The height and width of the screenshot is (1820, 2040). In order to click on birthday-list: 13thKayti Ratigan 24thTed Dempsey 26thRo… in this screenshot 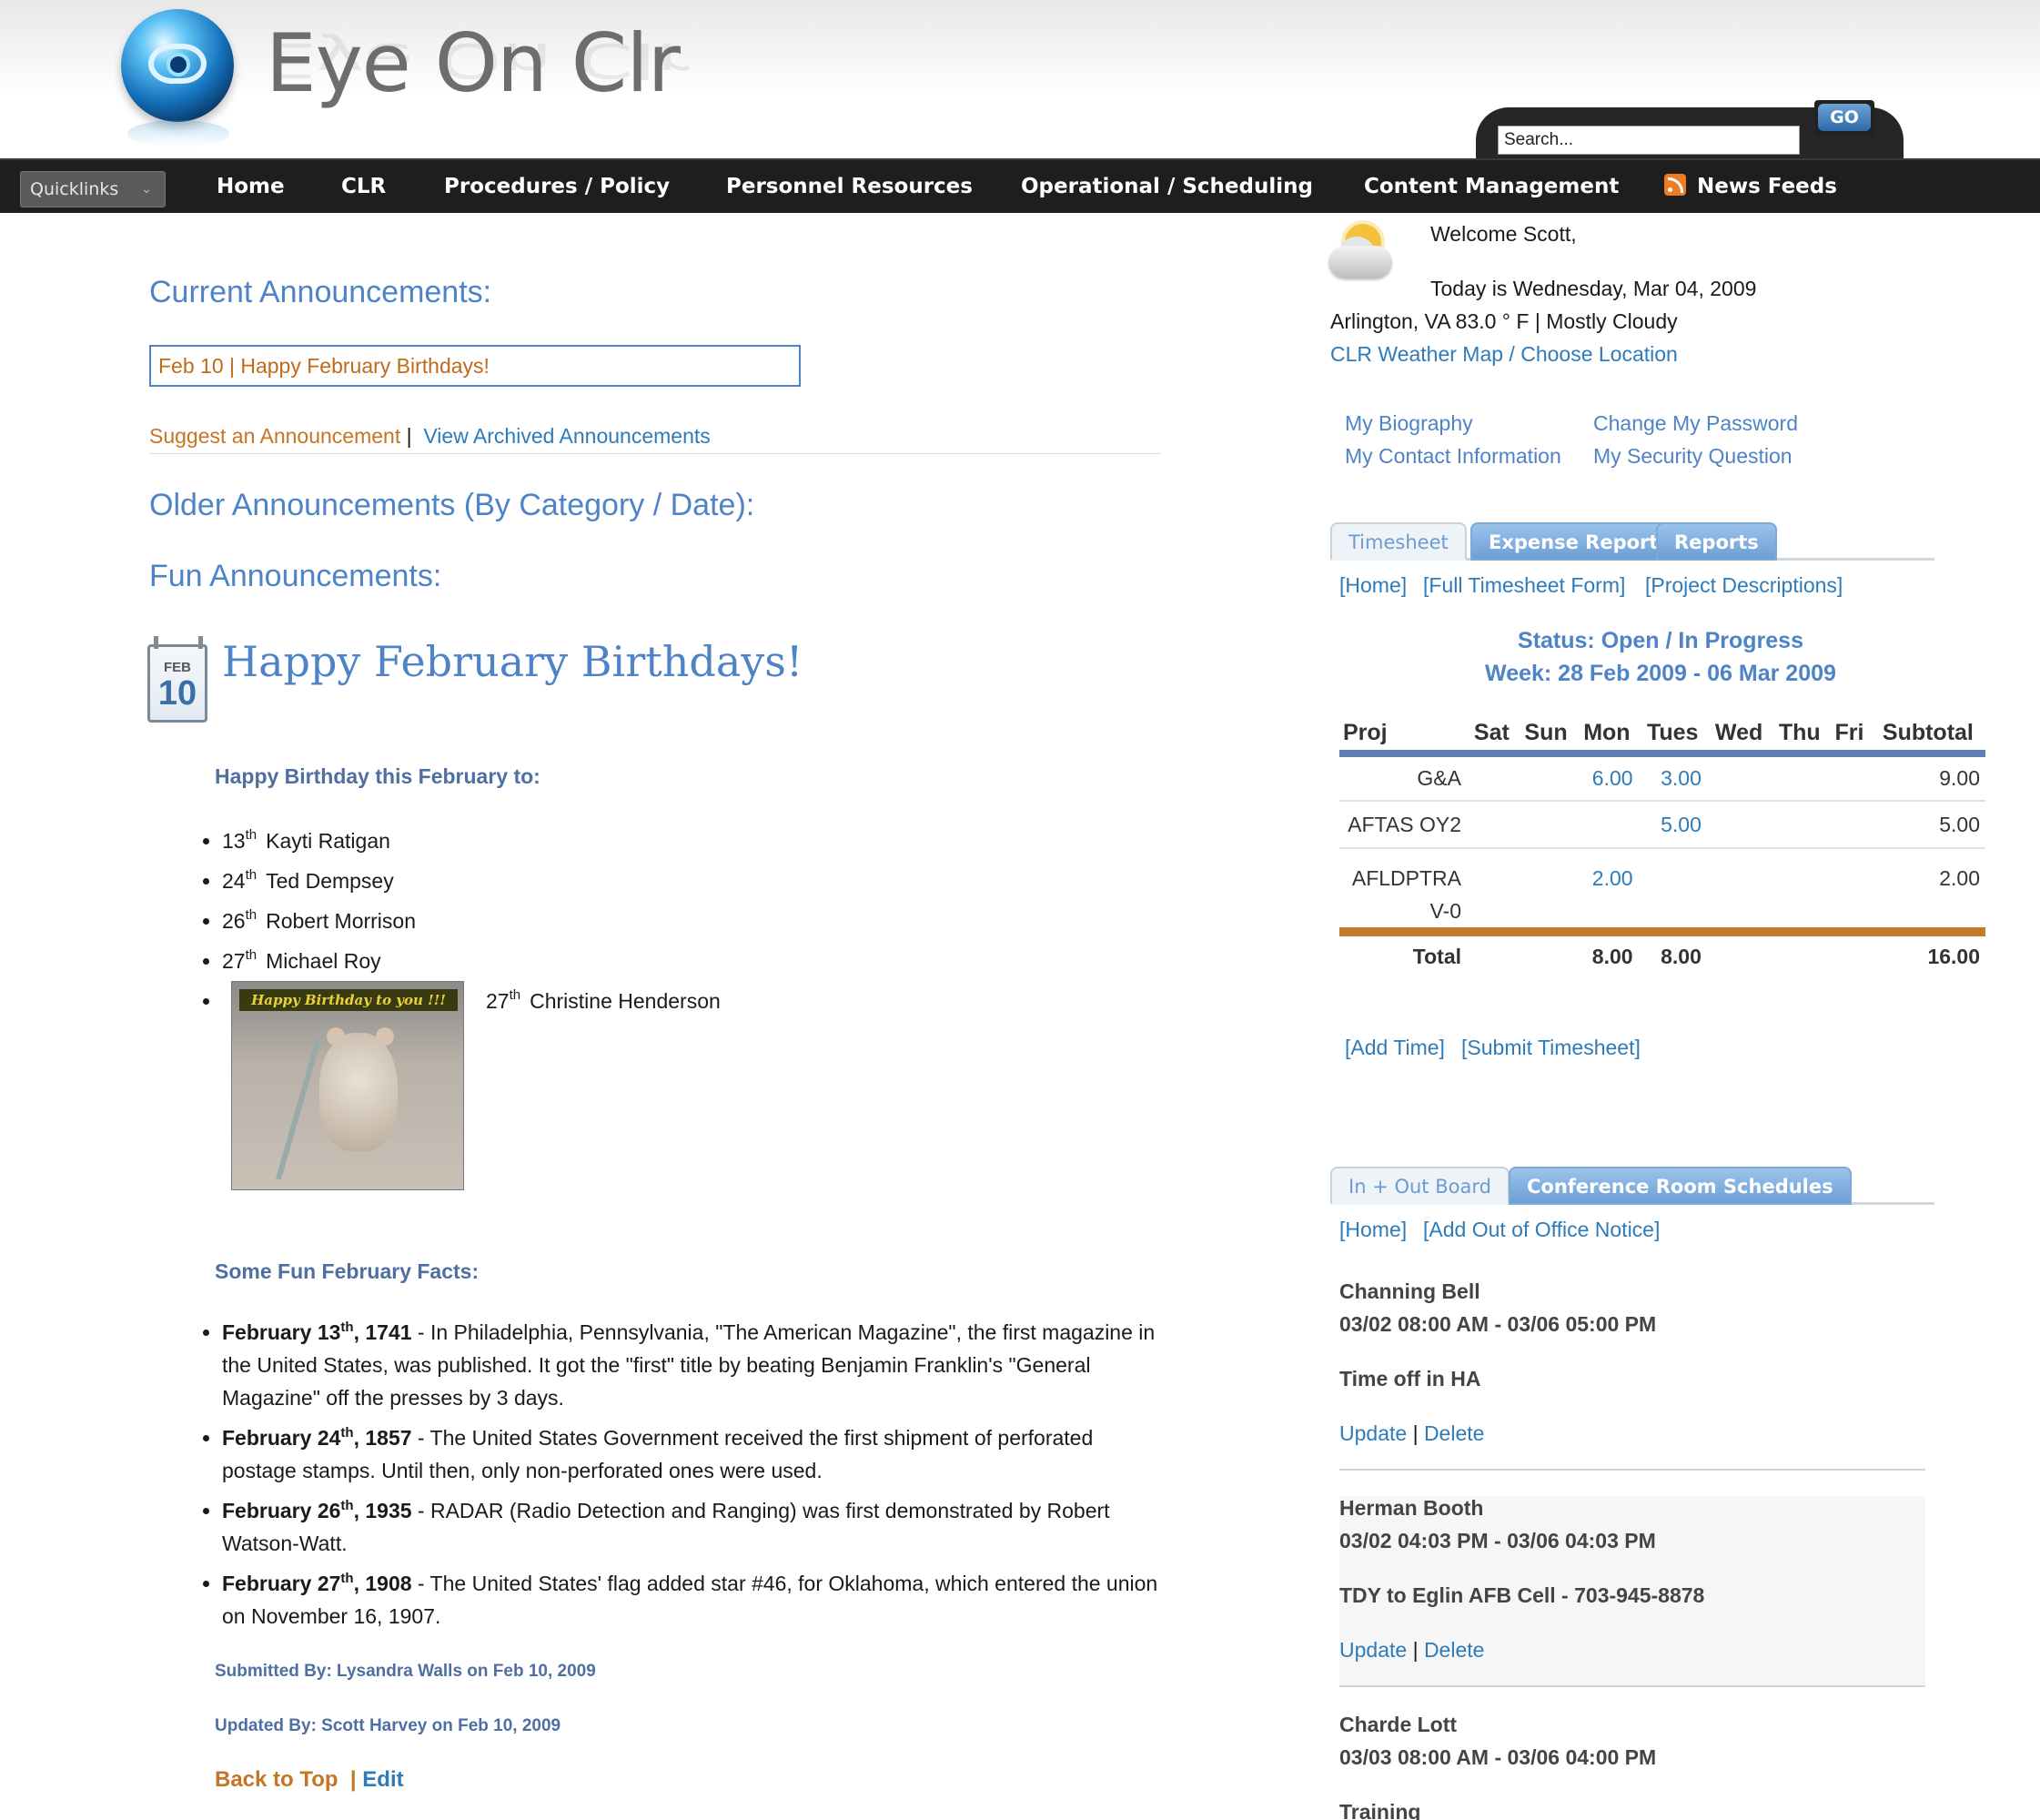, I will do `click(472, 1009)`.